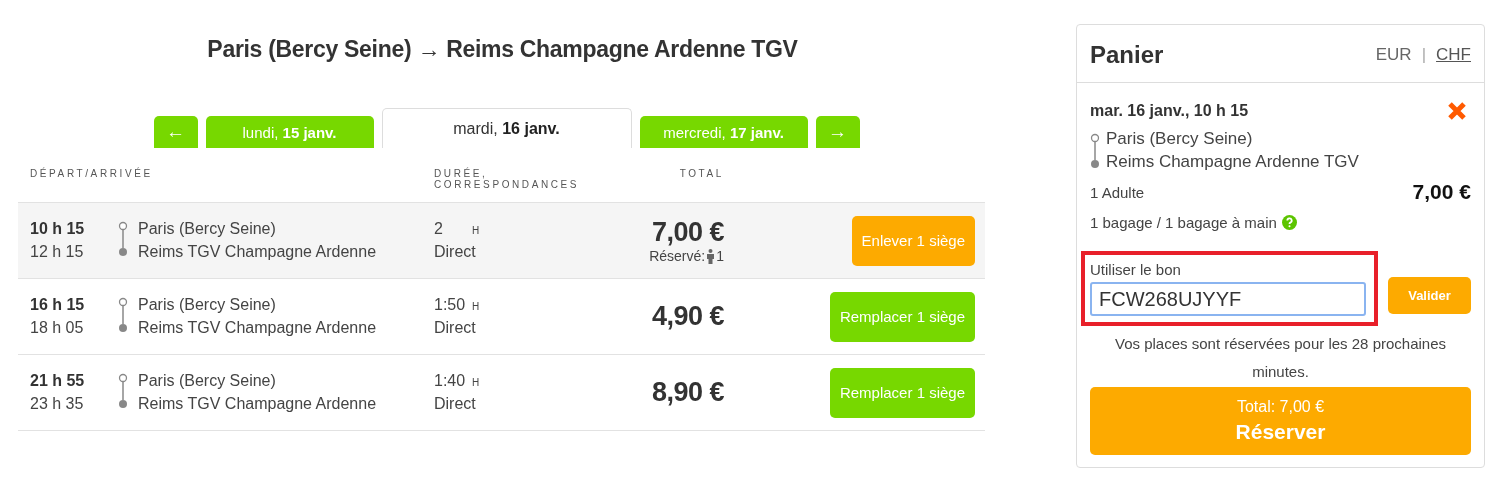 The width and height of the screenshot is (1504, 483). What do you see at coordinates (450, 381) in the screenshot?
I see `duration: 1:40` at bounding box center [450, 381].